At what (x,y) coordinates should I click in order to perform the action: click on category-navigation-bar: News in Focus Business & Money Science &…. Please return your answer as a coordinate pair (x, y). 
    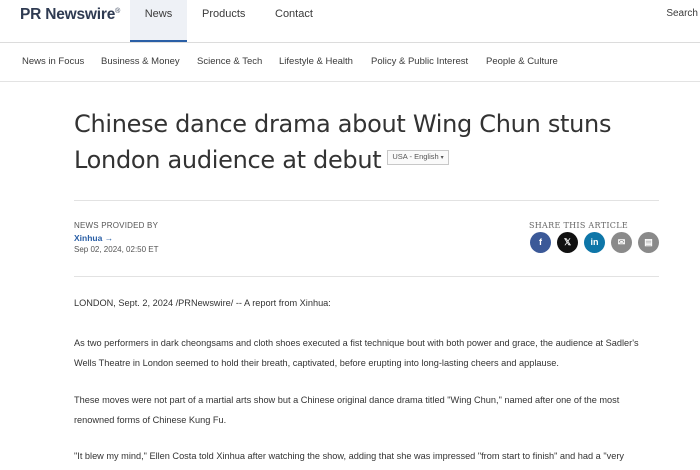
    Looking at the image, I should click on (350, 62).